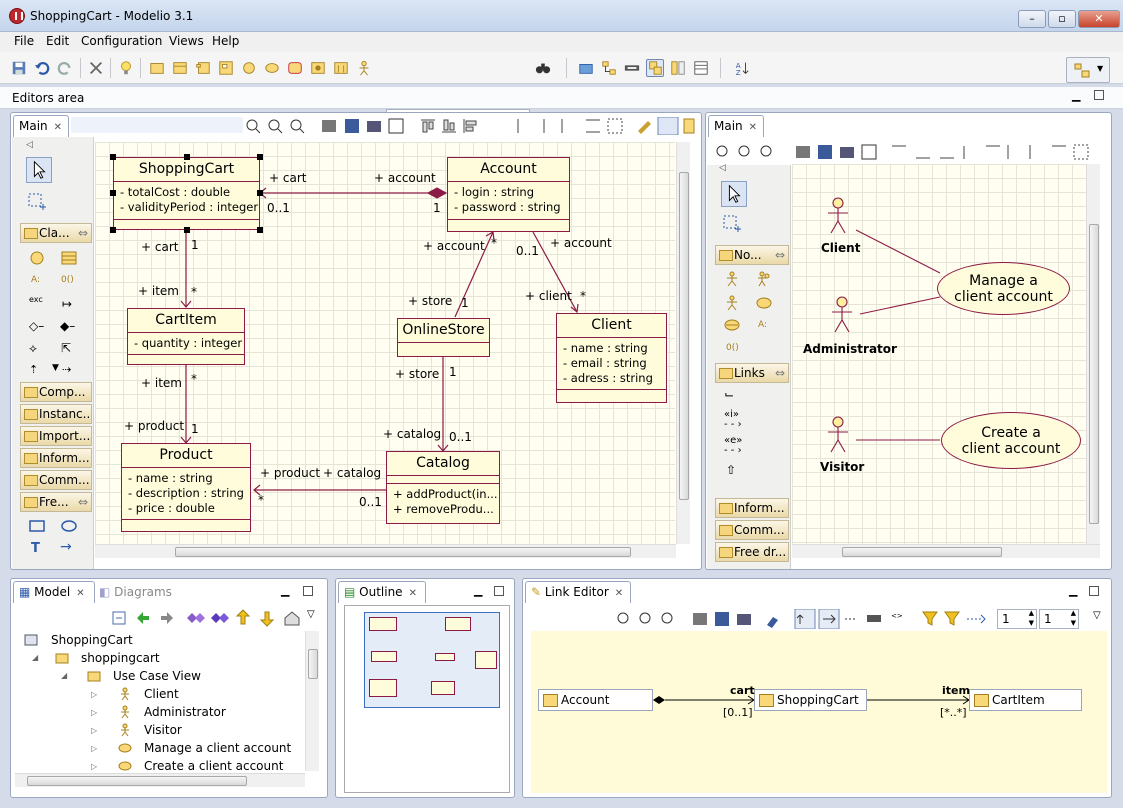  What do you see at coordinates (1003, 288) in the screenshot?
I see `usecase-manage-client-account: Manage a client account` at bounding box center [1003, 288].